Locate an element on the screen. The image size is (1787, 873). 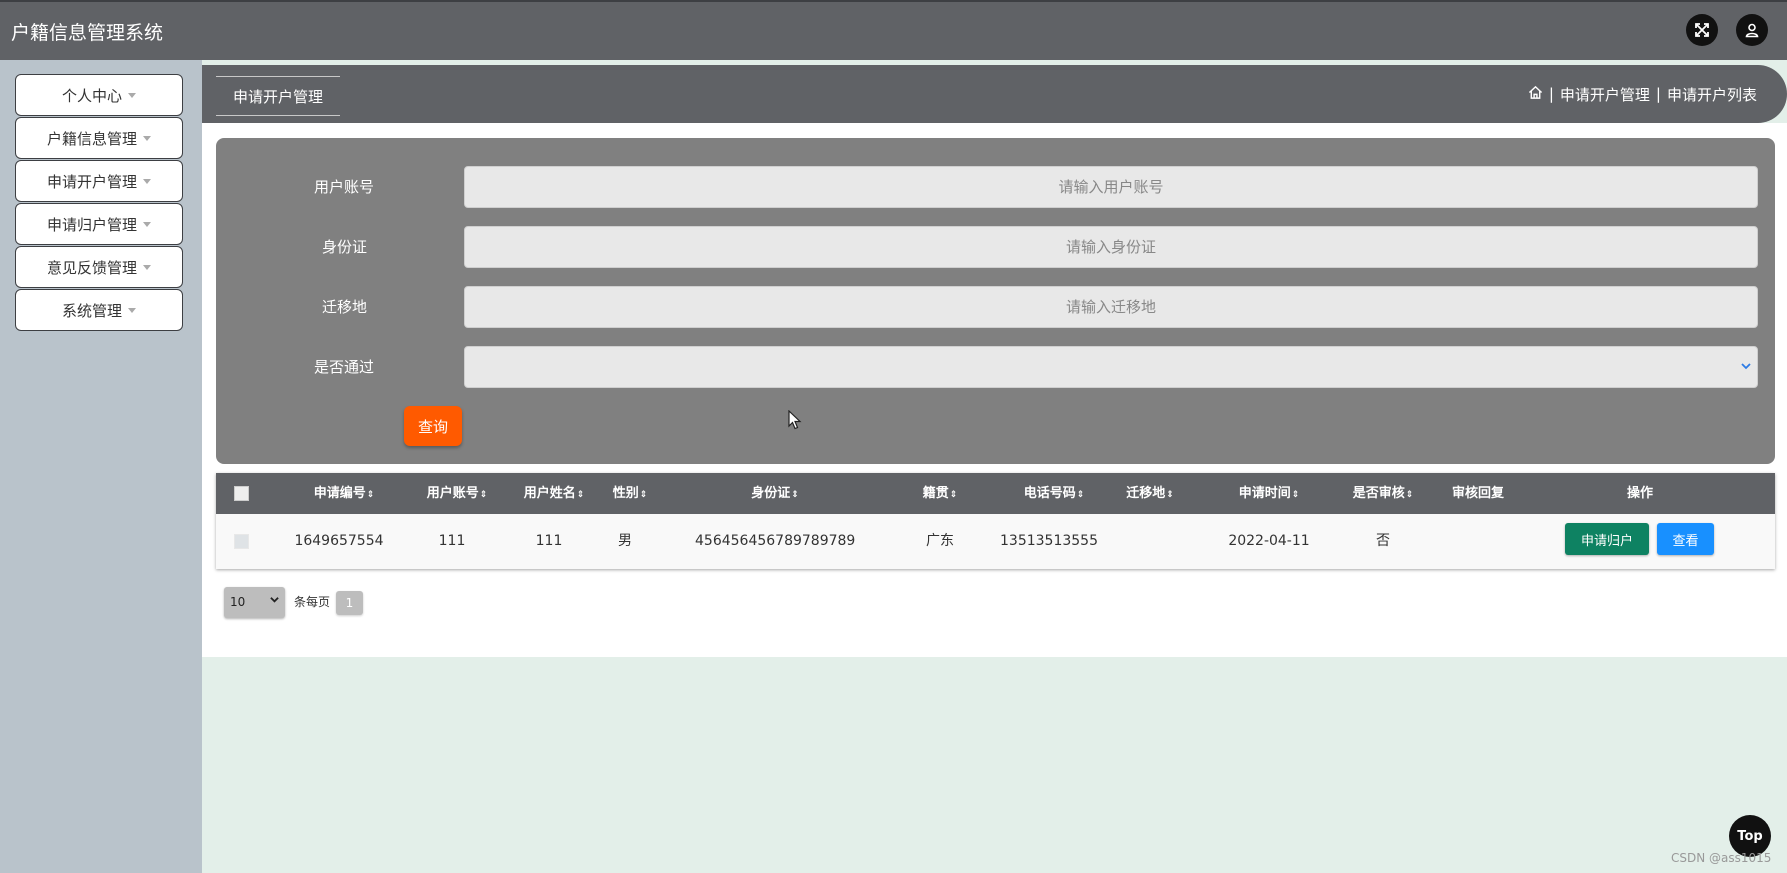
column-header-migration: 迁移地⇕ is located at coordinates (1150, 493).